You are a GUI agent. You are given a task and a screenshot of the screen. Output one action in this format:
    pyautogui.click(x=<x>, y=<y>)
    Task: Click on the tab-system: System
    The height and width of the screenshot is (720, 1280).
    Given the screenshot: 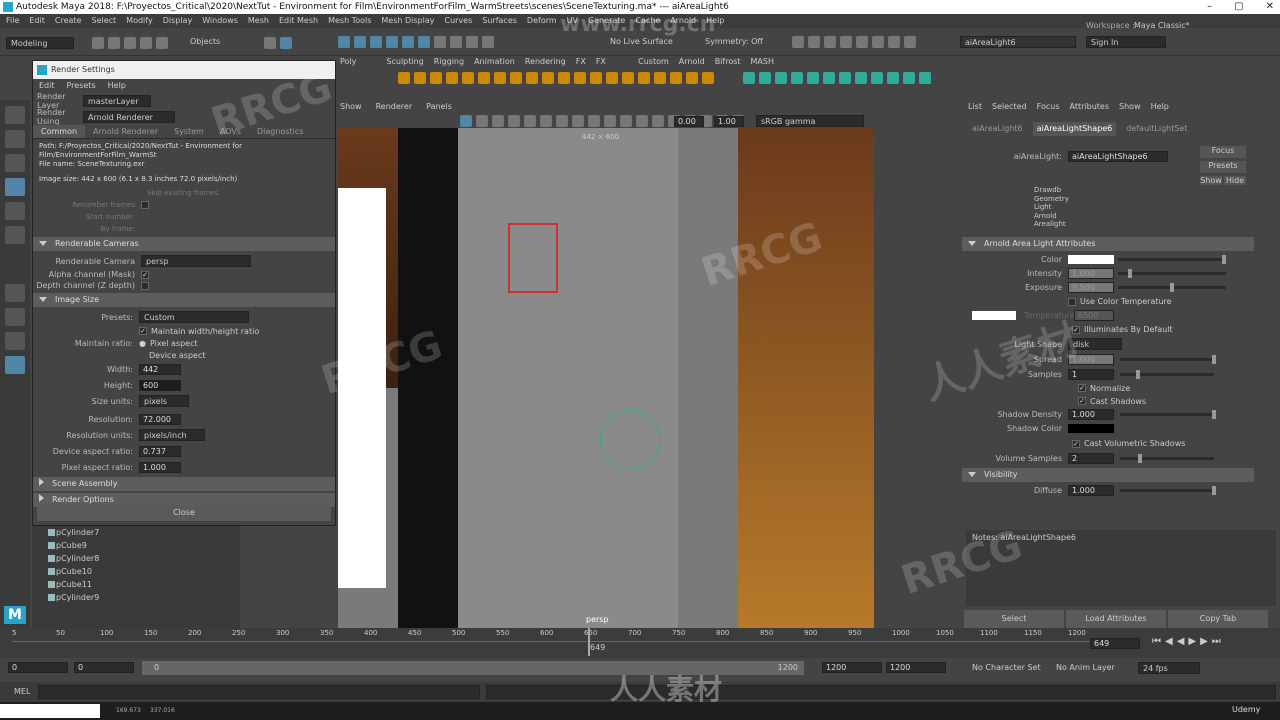 What is the action you would take?
    pyautogui.click(x=189, y=131)
    